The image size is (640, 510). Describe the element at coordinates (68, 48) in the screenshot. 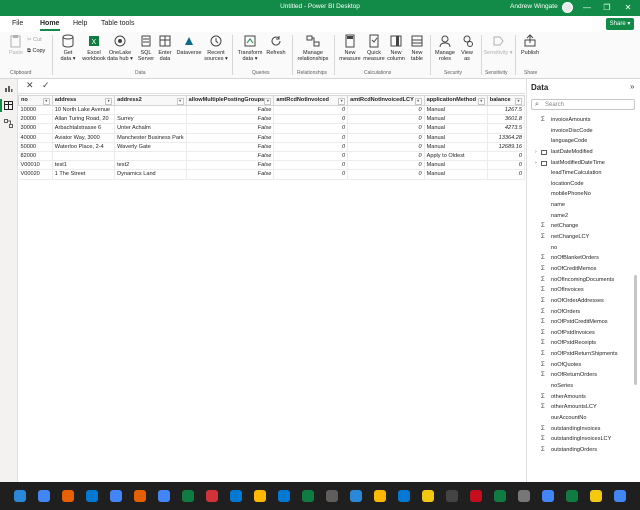

I see `get-data-button: Get data ▾` at that location.